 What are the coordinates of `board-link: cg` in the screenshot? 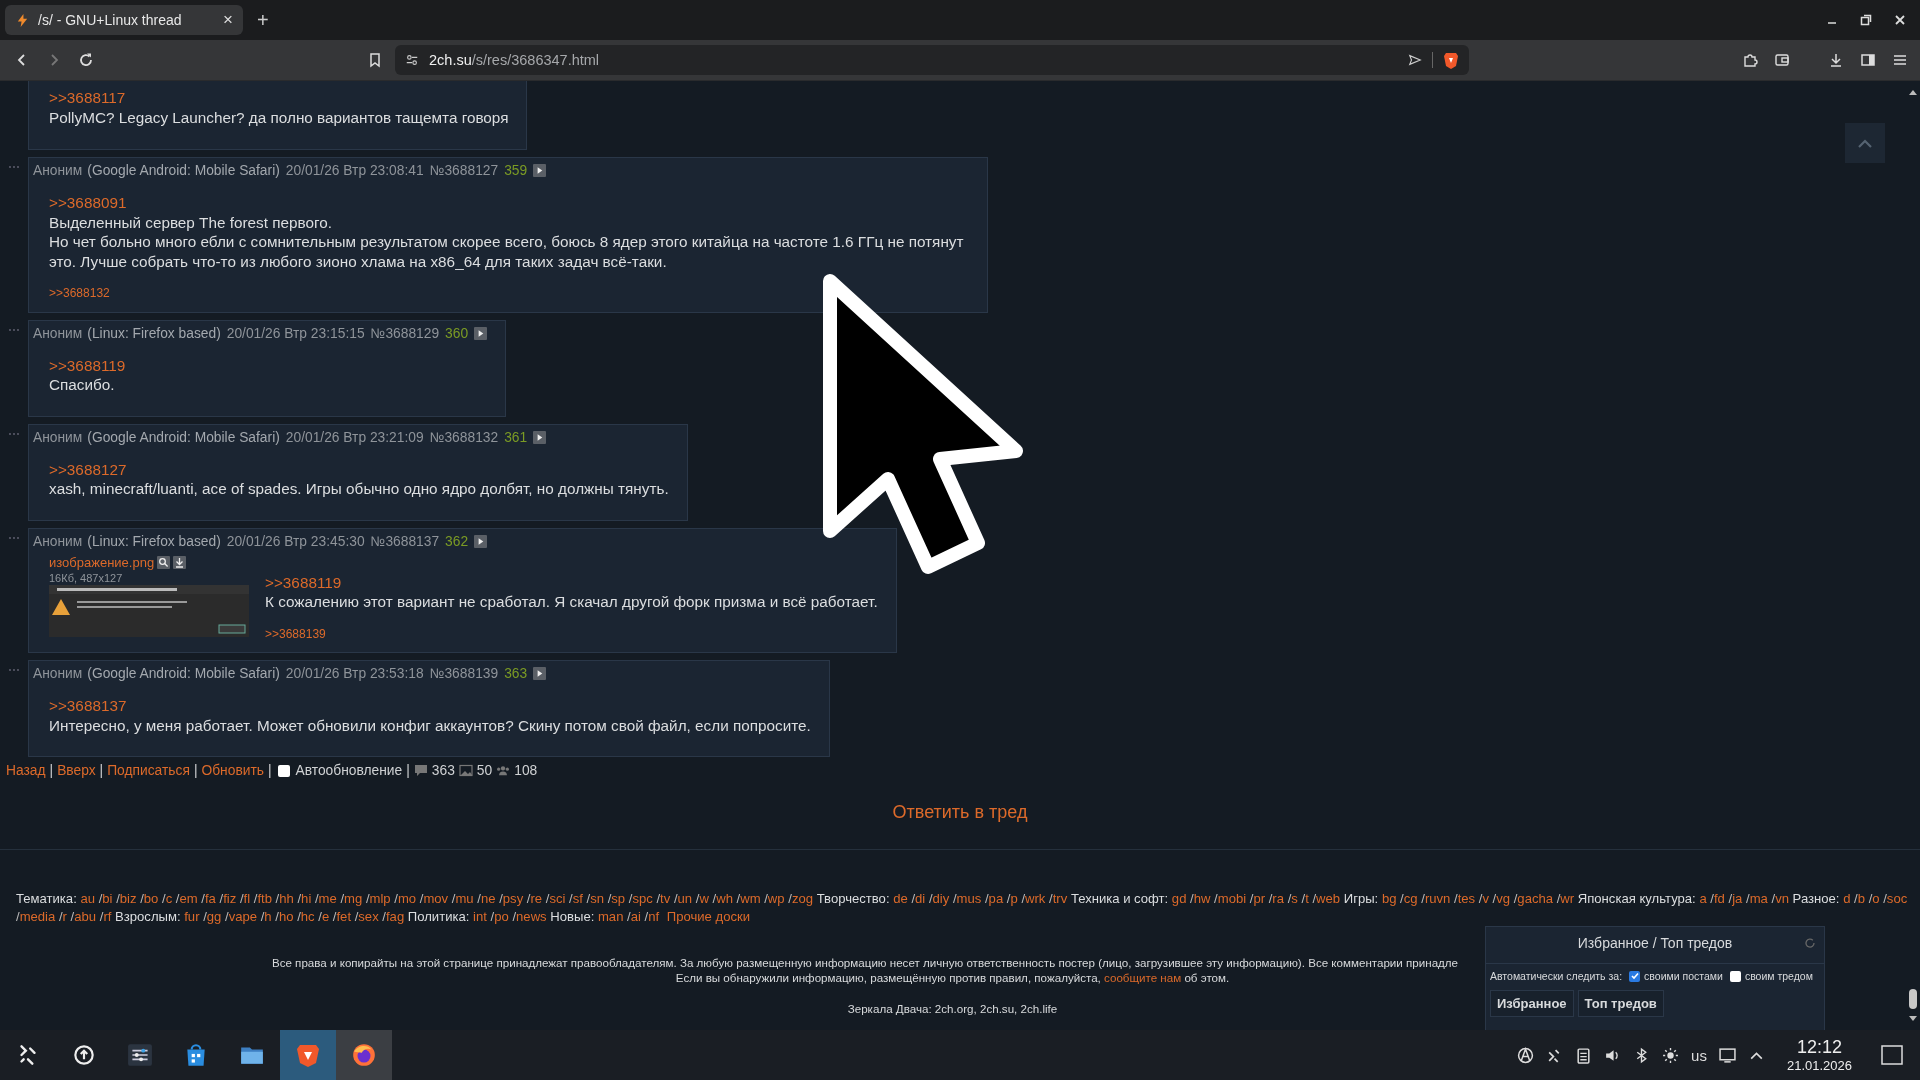 It's located at (1410, 898).